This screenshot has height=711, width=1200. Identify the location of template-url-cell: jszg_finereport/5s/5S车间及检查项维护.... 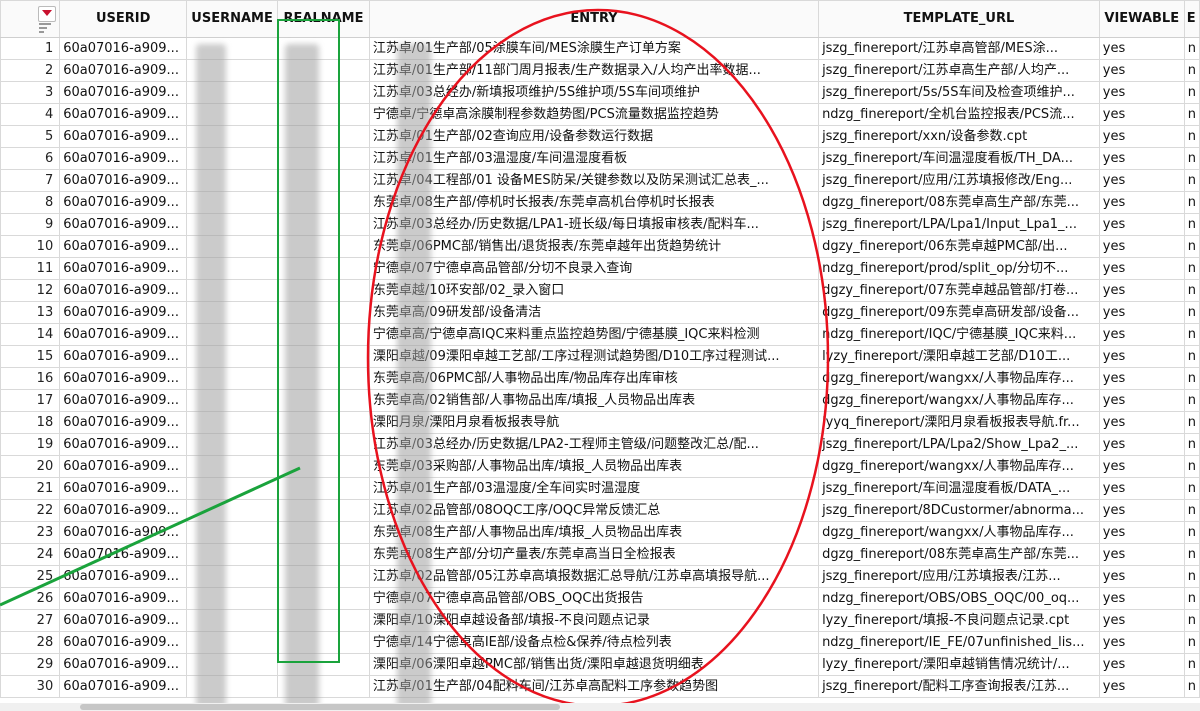
(959, 92).